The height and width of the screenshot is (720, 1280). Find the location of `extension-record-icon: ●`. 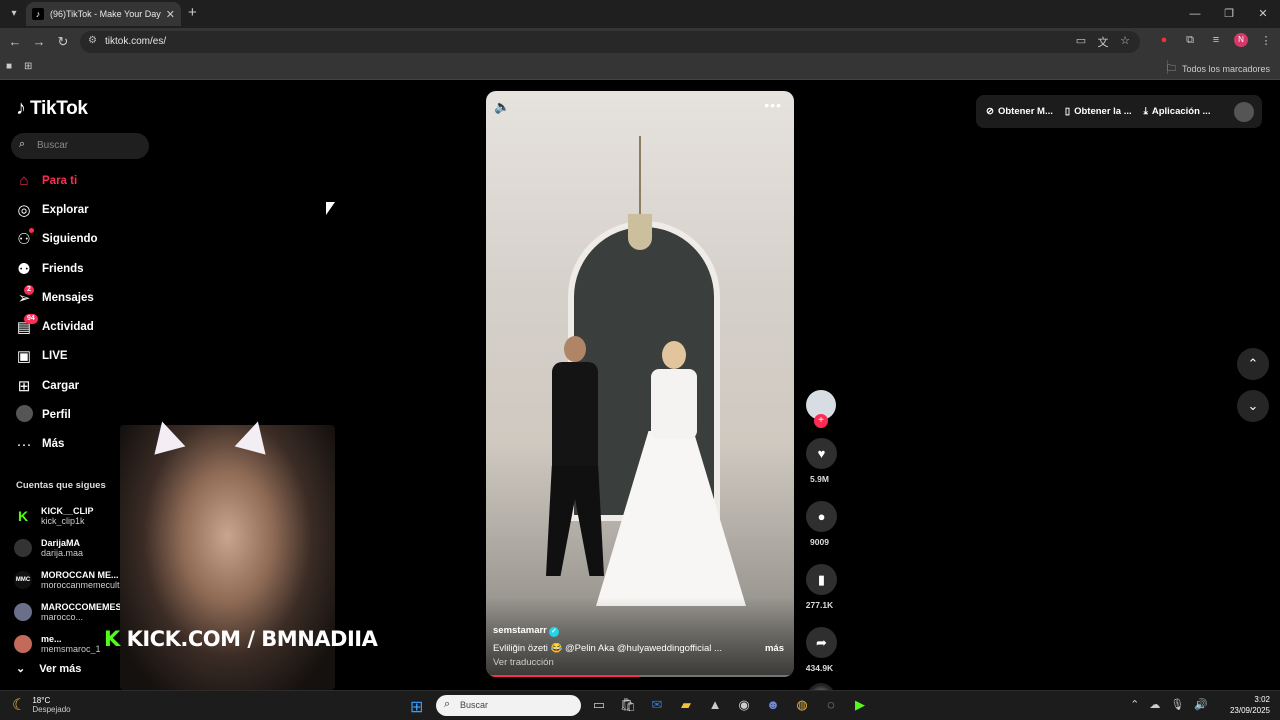

extension-record-icon: ● is located at coordinates (1164, 40).